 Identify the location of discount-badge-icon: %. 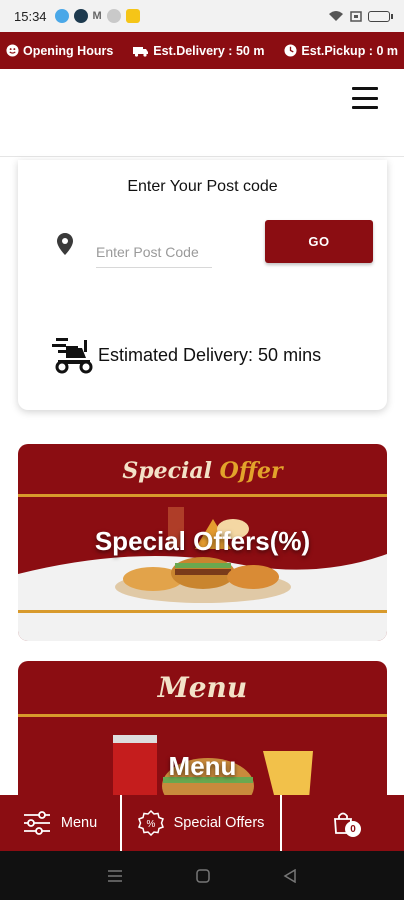
(150, 823).